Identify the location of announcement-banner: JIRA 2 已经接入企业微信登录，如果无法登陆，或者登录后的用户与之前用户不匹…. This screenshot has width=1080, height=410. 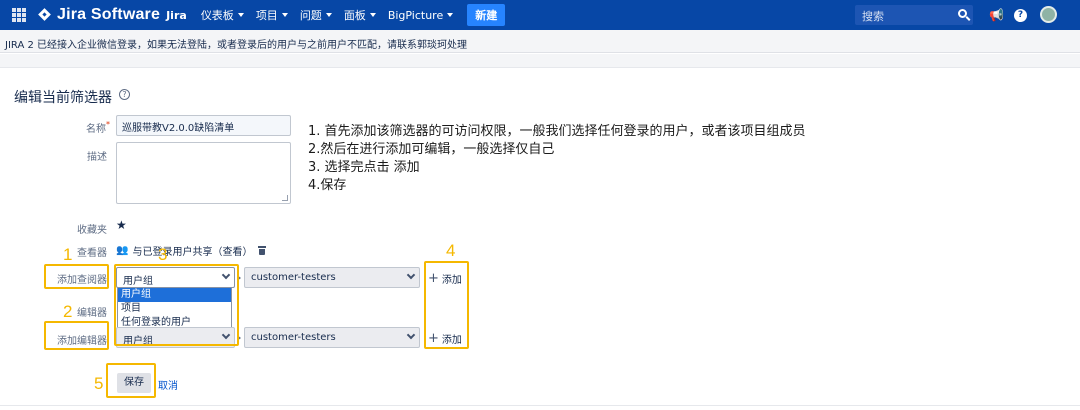
(540, 41).